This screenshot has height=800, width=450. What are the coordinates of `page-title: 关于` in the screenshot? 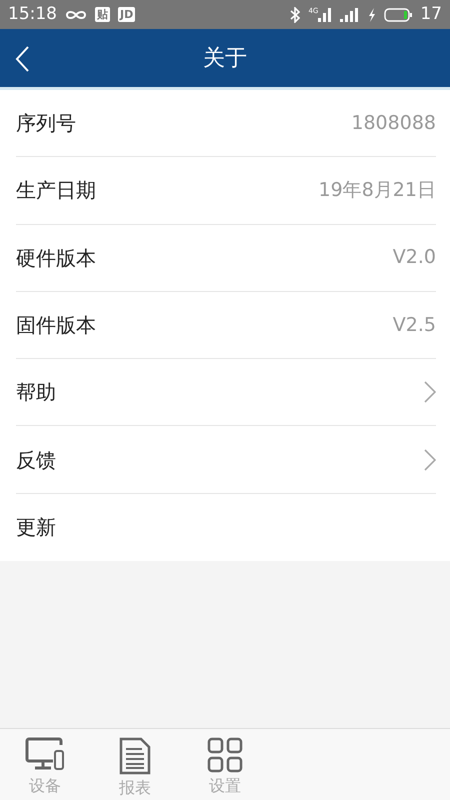 It's located at (225, 58).